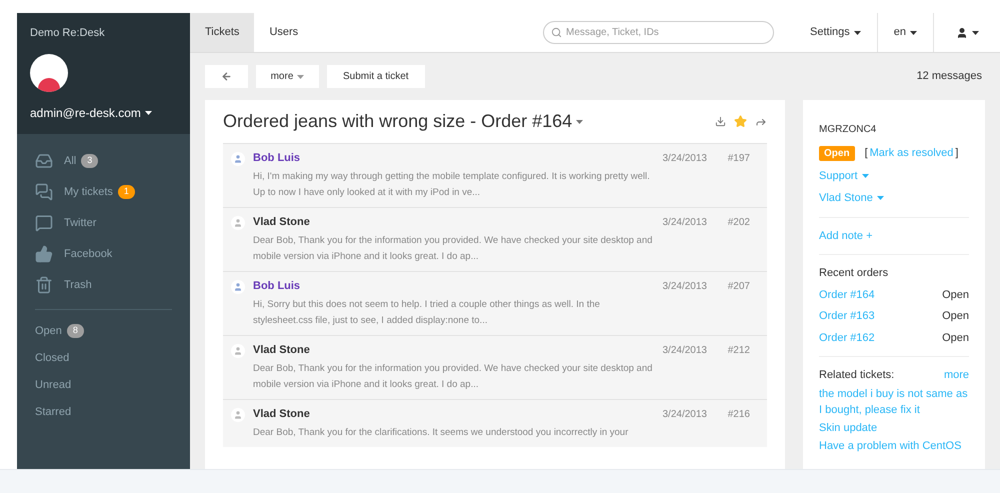 The height and width of the screenshot is (493, 1000). What do you see at coordinates (103, 385) in the screenshot?
I see `filter-item: Unread` at bounding box center [103, 385].